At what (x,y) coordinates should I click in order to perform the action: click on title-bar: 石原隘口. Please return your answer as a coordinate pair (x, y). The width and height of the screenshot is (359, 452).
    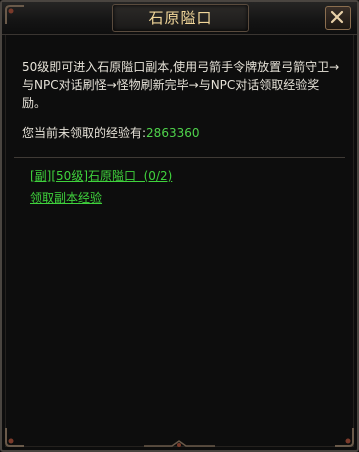
    Looking at the image, I should click on (179, 18).